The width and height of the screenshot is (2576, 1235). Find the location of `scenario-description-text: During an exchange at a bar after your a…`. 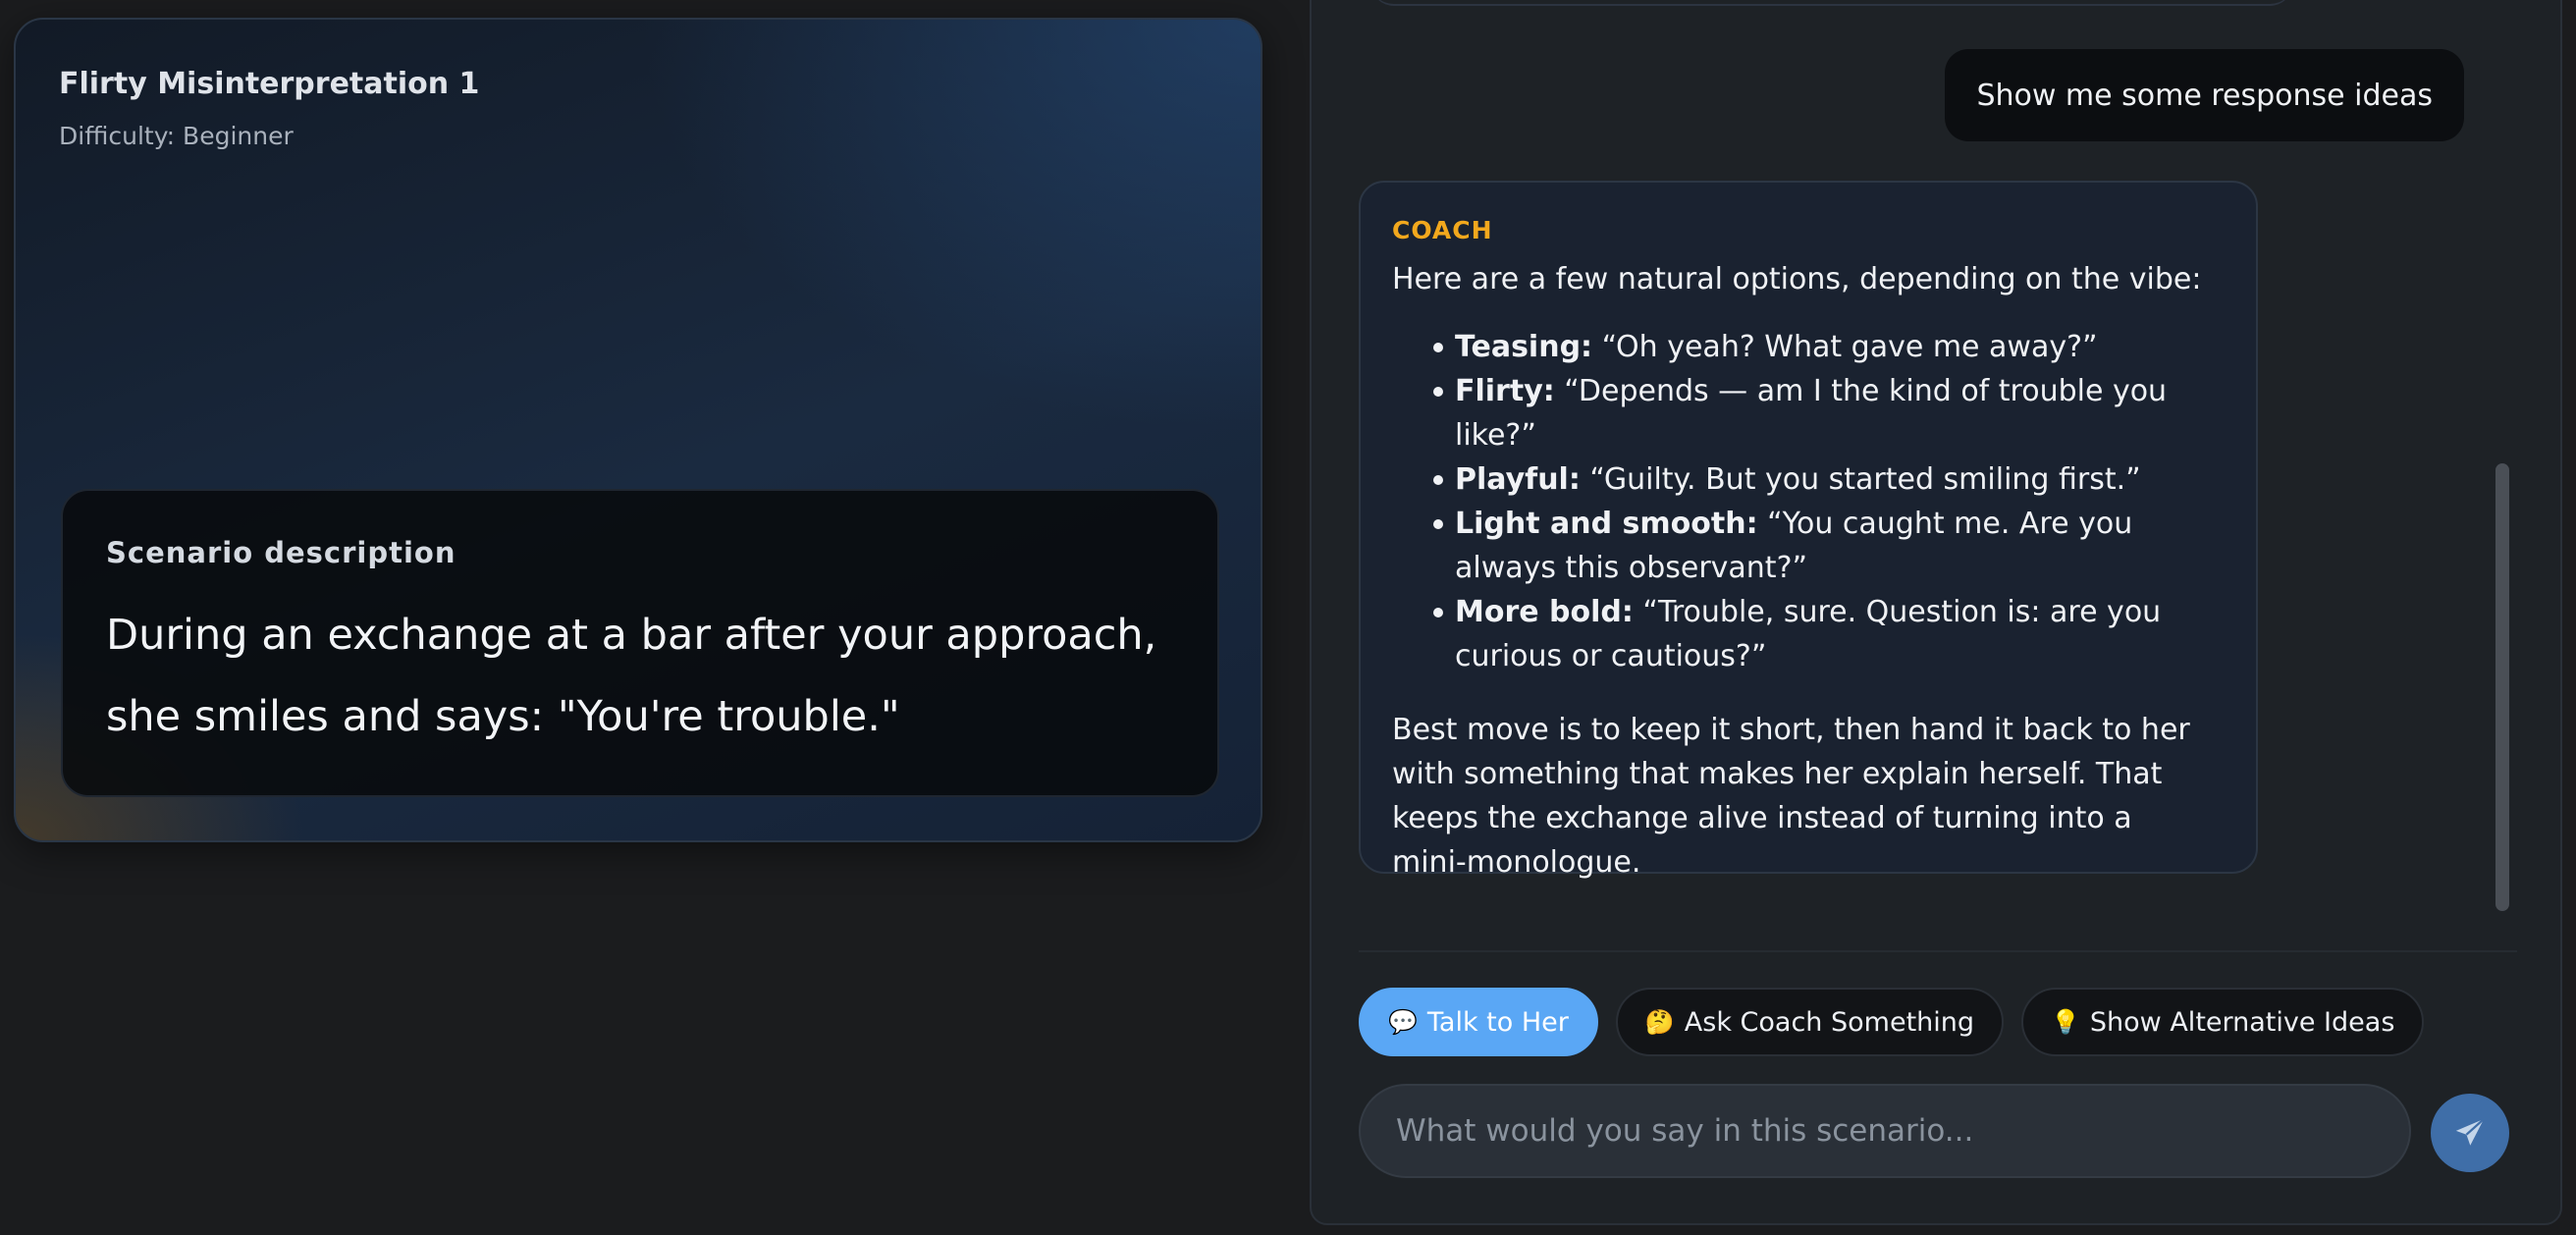

scenario-description-text: During an exchange at a bar after your a… is located at coordinates (631, 676).